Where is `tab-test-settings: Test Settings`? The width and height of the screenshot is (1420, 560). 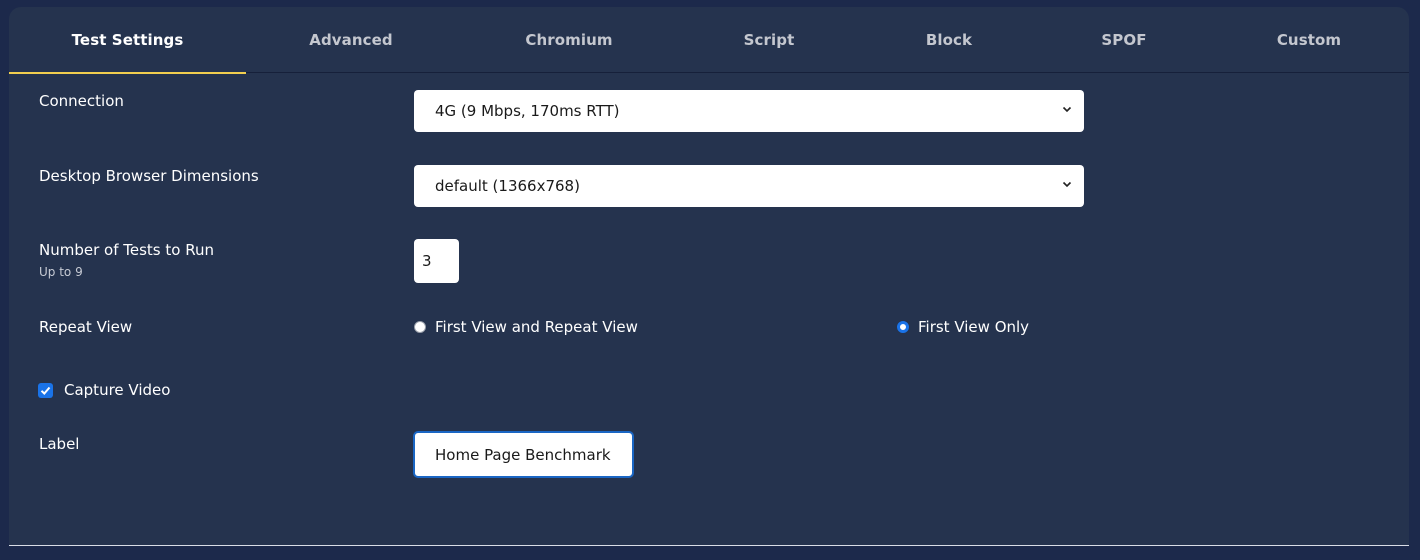
tab-test-settings: Test Settings is located at coordinates (127, 40).